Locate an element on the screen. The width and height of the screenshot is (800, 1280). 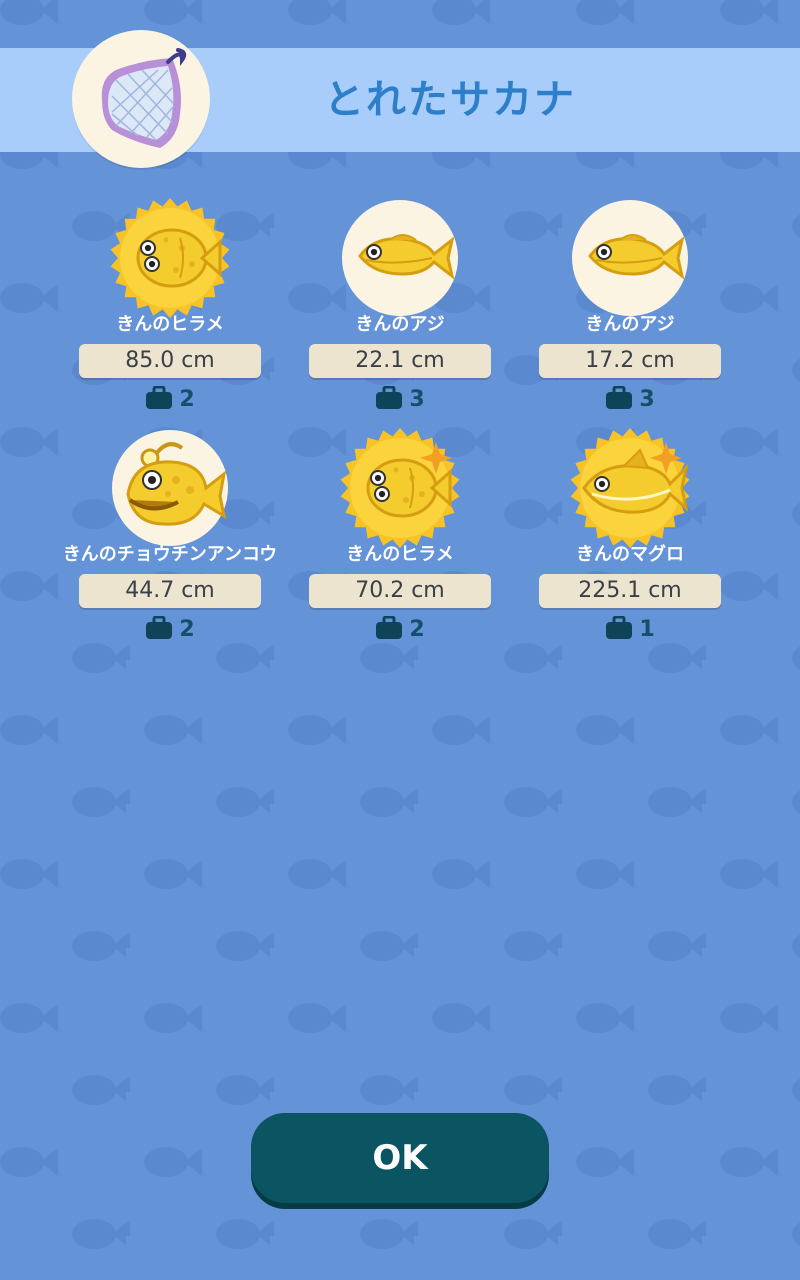
fish-count: 1 is located at coordinates (647, 629).